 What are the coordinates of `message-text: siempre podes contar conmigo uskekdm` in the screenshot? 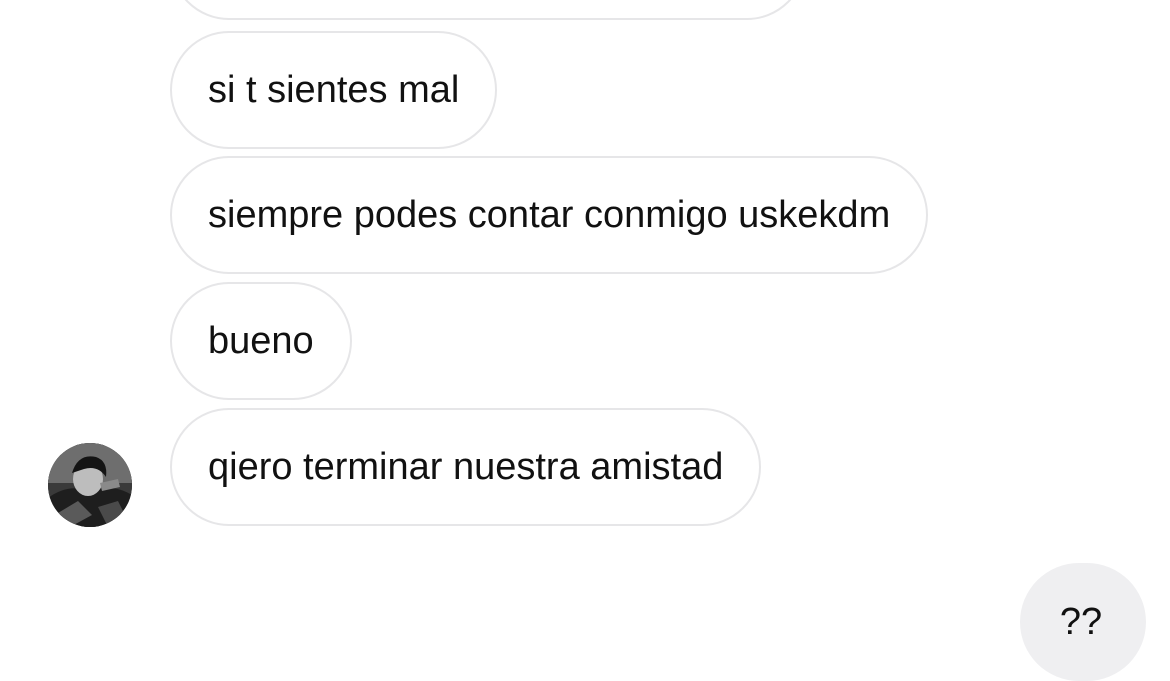 It's located at (549, 215).